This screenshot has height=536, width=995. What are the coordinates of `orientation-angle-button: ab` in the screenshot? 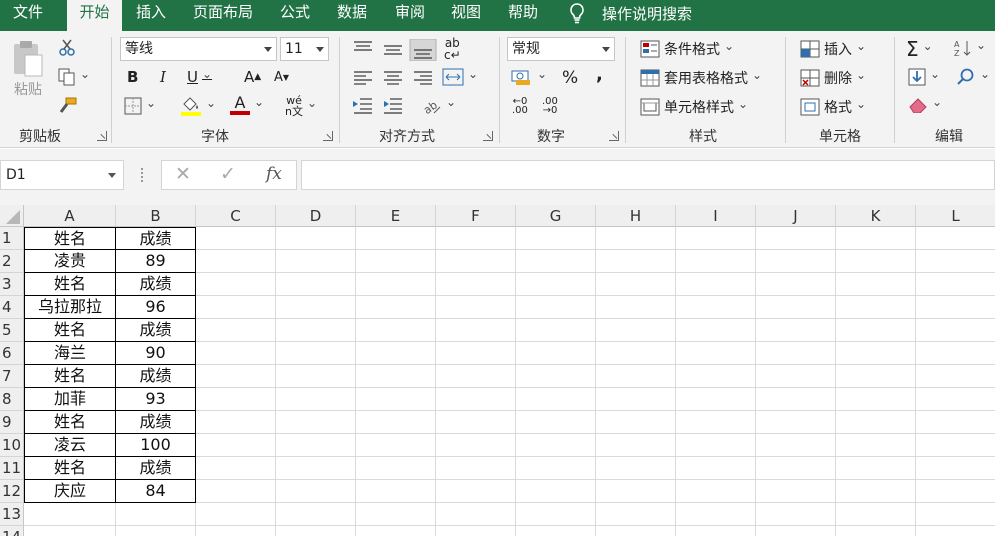 It's located at (438, 105).